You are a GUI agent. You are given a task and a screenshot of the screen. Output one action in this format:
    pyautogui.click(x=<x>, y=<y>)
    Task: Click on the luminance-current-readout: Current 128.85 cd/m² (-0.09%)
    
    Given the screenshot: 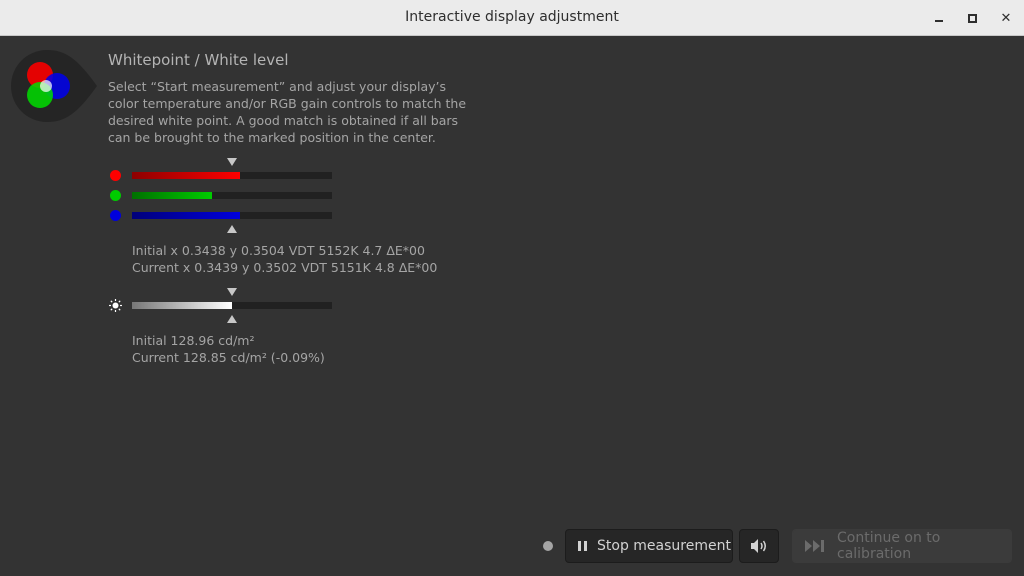 What is the action you would take?
    pyautogui.click(x=228, y=357)
    